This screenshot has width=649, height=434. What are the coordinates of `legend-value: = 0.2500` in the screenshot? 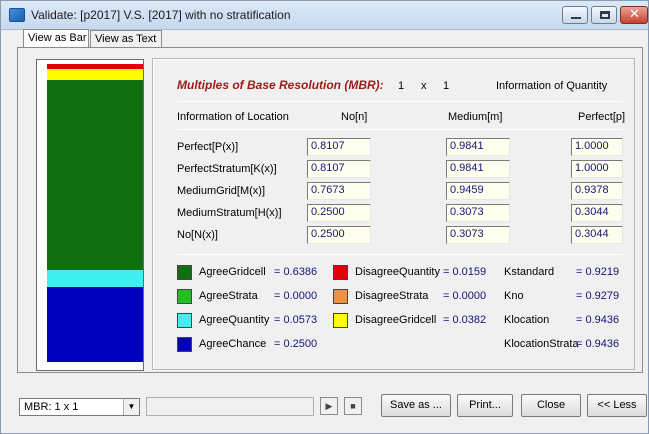 It's located at (296, 344).